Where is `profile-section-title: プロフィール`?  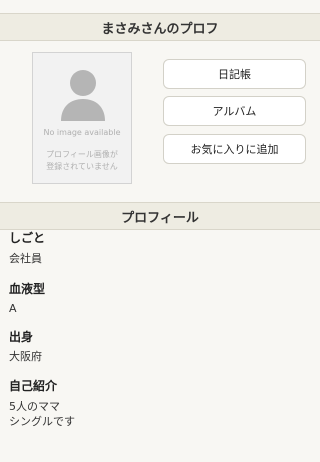
profile-section-title: プロフィール is located at coordinates (160, 216).